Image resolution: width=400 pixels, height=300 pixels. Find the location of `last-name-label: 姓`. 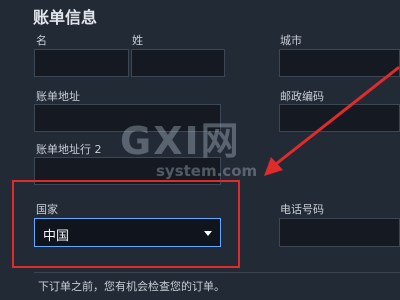

last-name-label: 姓 is located at coordinates (137, 40).